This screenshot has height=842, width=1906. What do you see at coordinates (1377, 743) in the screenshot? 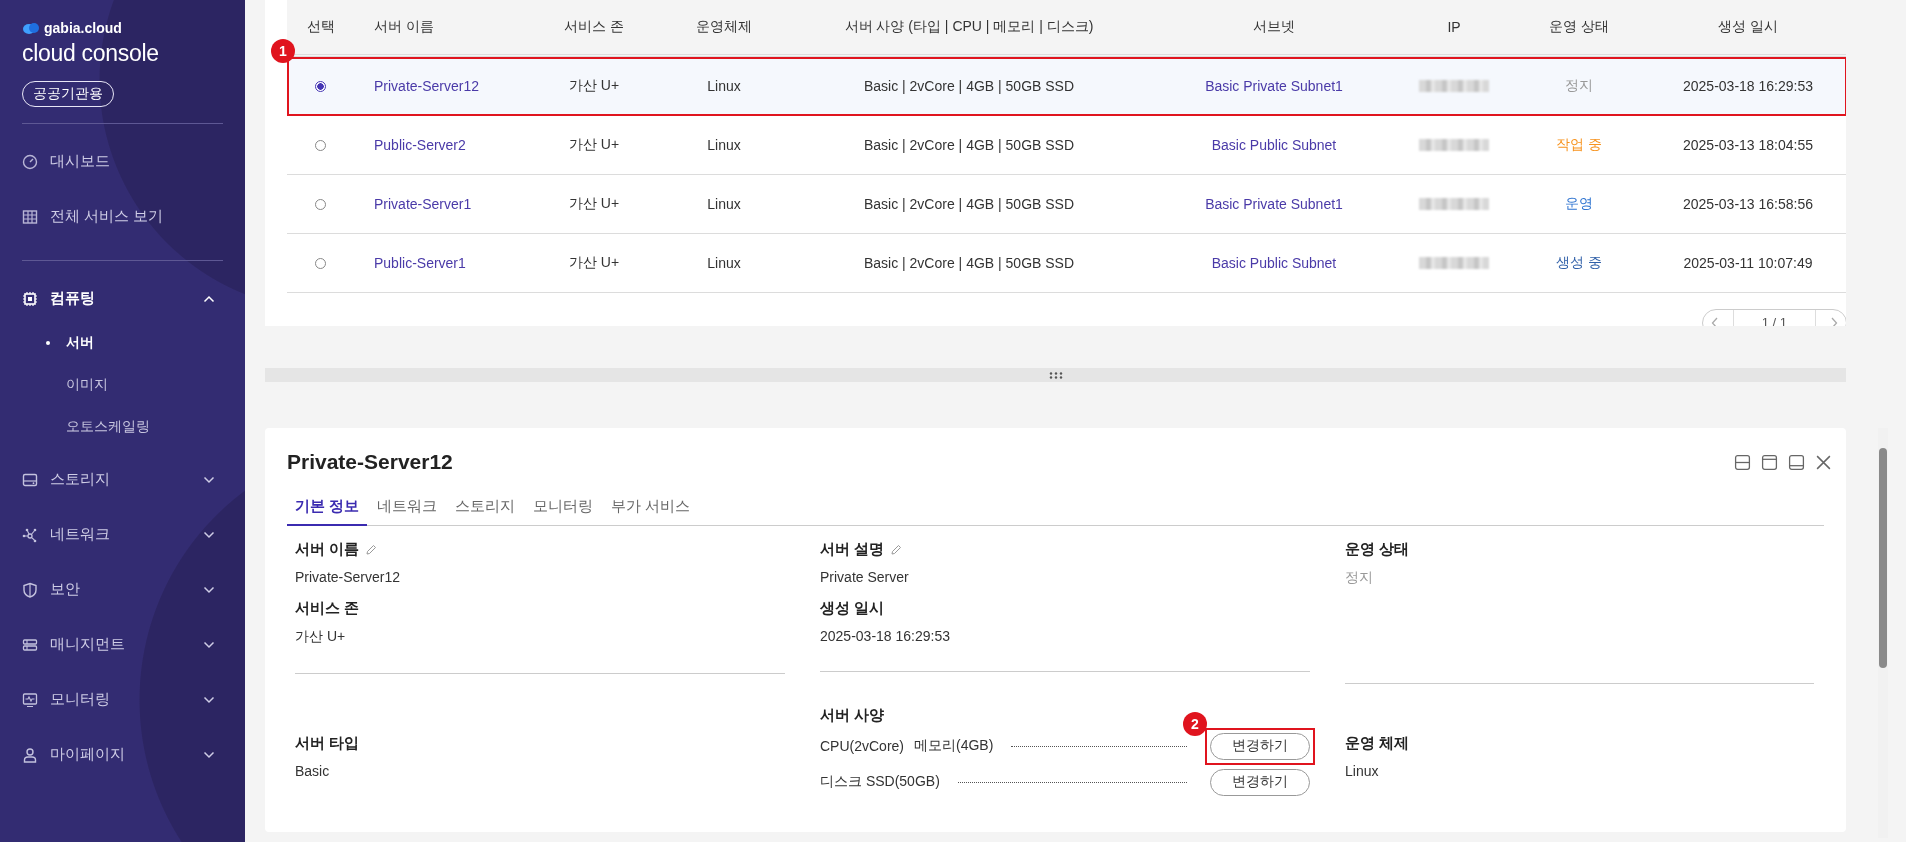
I see `field-label: 운영 체제` at bounding box center [1377, 743].